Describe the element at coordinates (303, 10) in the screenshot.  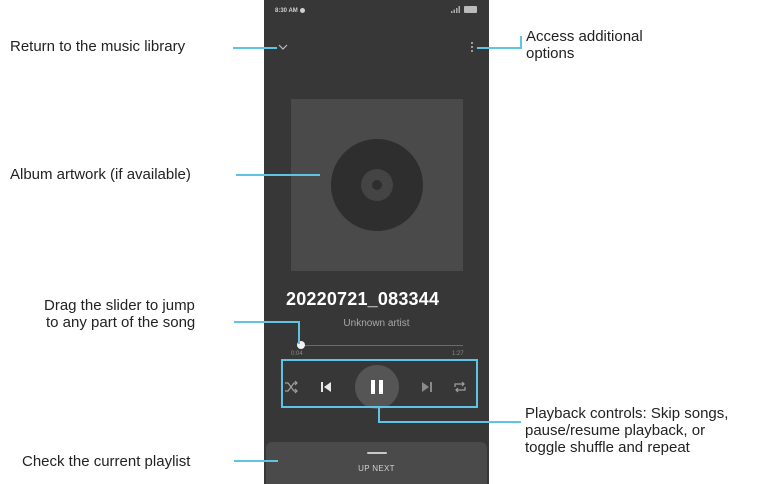
I see `notification-dot-icon` at that location.